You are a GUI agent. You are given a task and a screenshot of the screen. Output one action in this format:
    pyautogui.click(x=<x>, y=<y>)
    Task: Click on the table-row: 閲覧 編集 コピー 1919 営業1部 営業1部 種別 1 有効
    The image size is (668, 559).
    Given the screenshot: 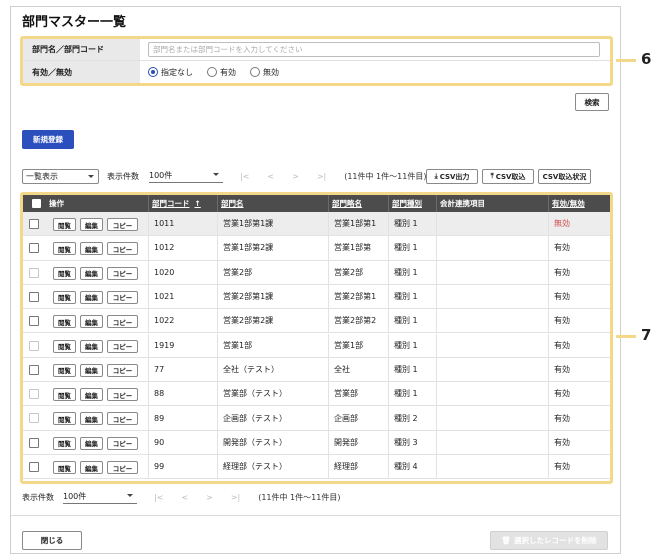 What is the action you would take?
    pyautogui.click(x=316, y=345)
    